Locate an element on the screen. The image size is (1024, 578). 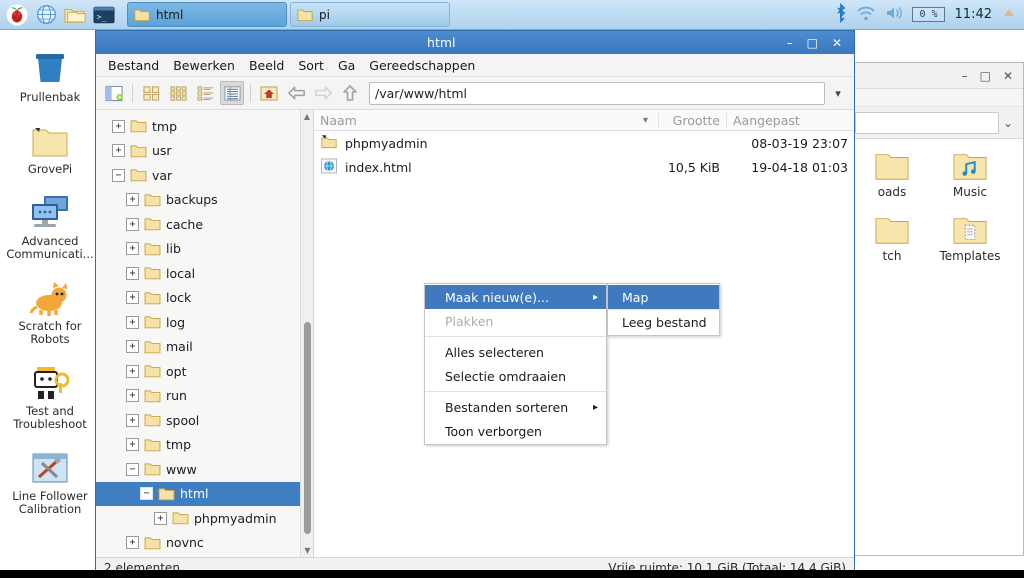
column-header-size: Grootte is located at coordinates (692, 120).